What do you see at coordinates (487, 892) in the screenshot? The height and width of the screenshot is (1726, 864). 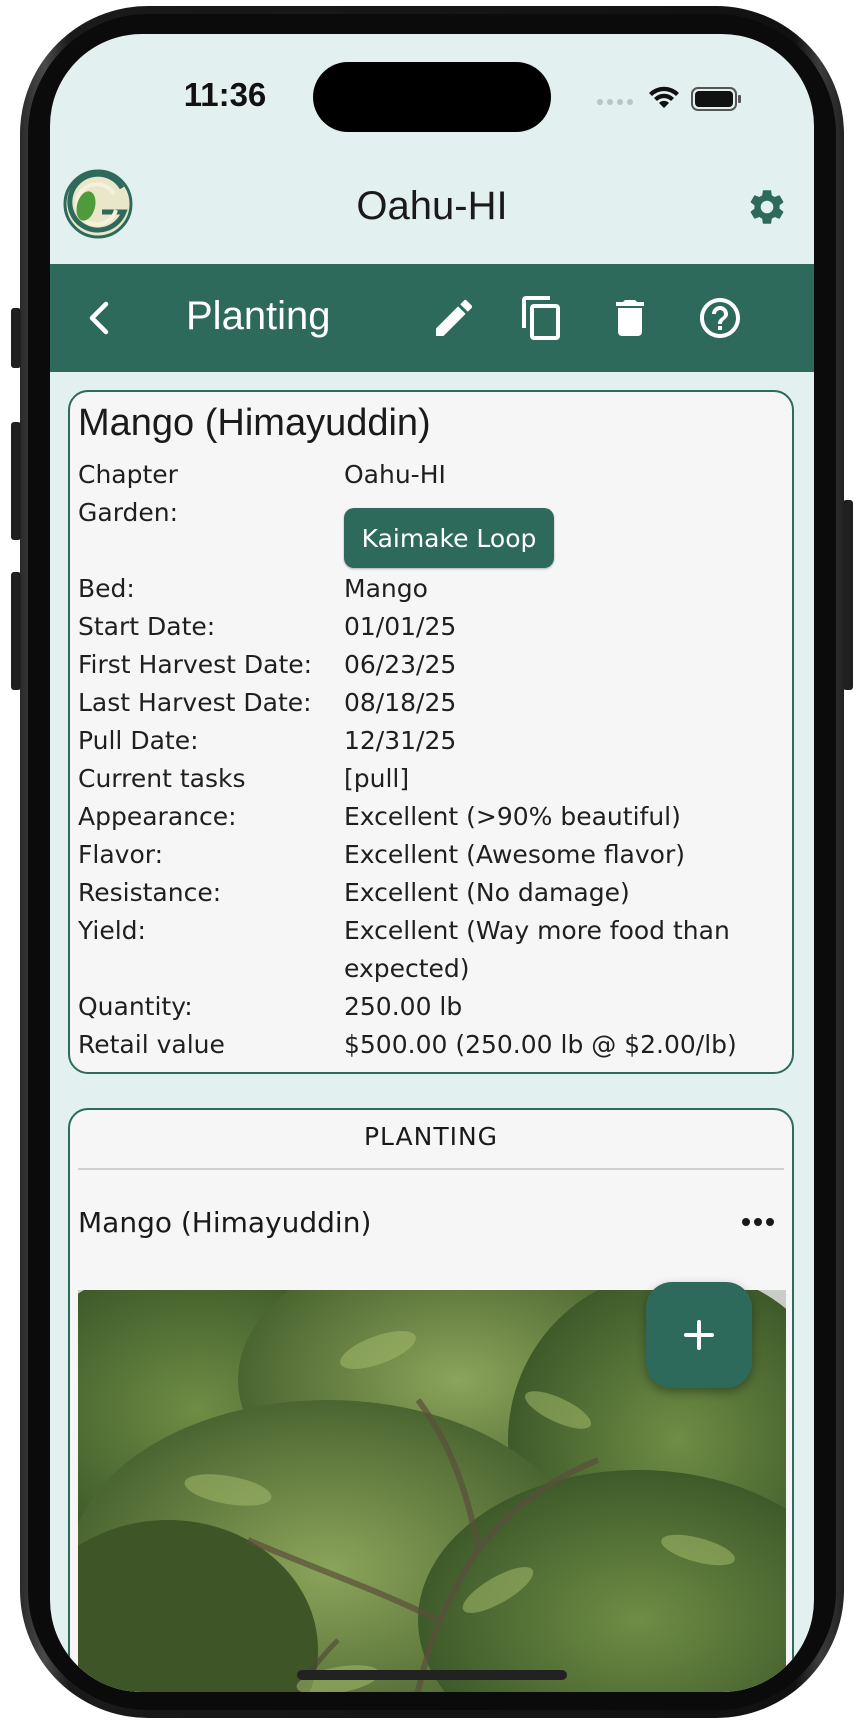 I see `detail-value: Excellent (No damage)` at bounding box center [487, 892].